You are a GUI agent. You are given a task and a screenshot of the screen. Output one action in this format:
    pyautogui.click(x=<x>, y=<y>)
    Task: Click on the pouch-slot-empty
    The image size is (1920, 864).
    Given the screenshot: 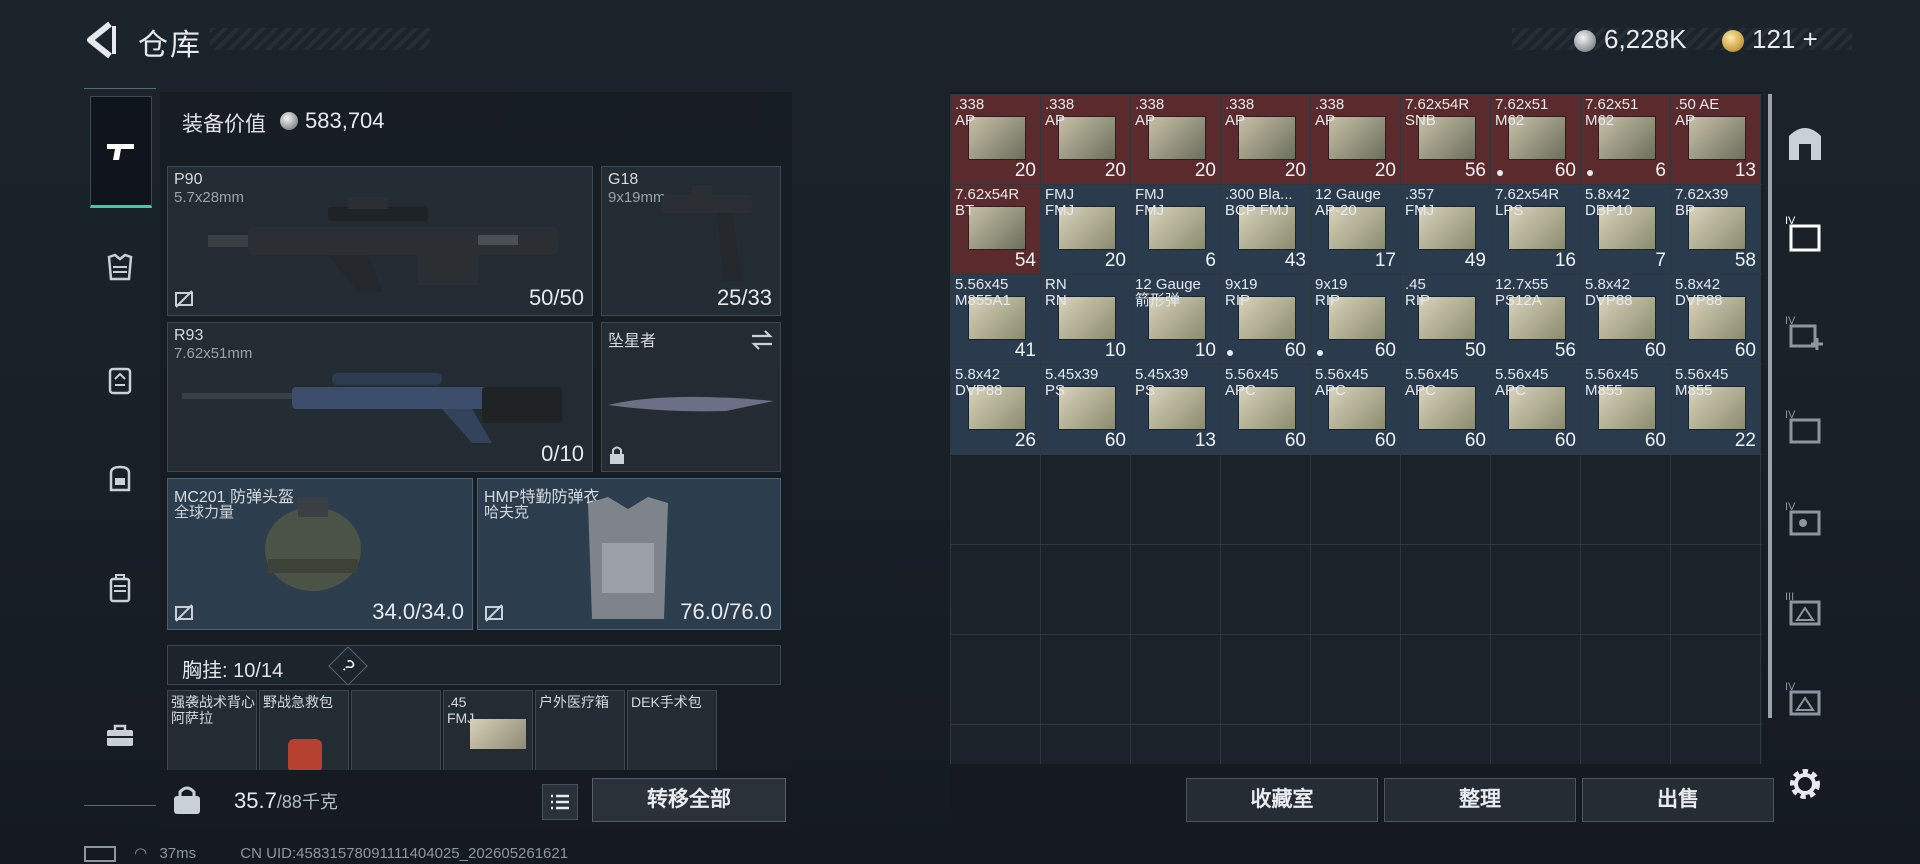 What is the action you would take?
    pyautogui.click(x=396, y=731)
    